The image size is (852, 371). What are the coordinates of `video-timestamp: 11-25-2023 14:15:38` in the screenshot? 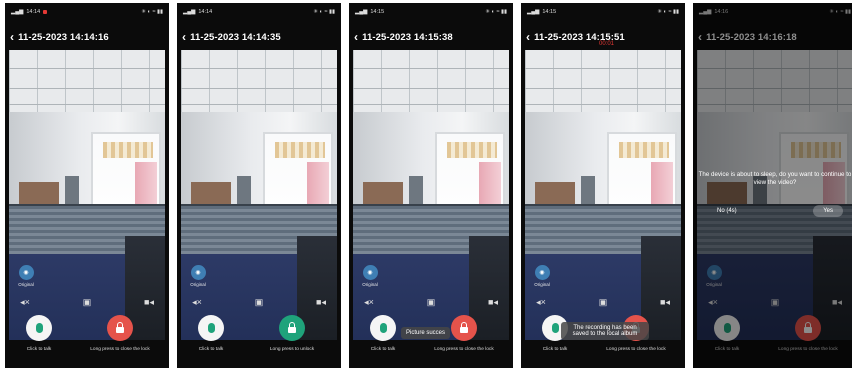 It's located at (407, 37).